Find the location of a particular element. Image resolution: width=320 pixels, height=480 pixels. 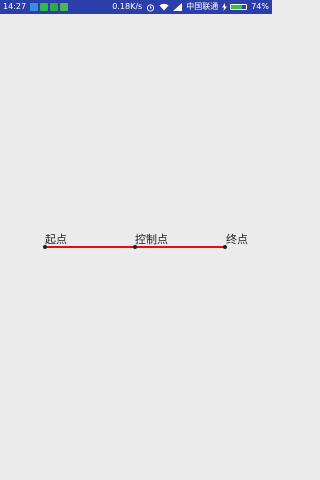

notification-app-icon is located at coordinates (34, 7).